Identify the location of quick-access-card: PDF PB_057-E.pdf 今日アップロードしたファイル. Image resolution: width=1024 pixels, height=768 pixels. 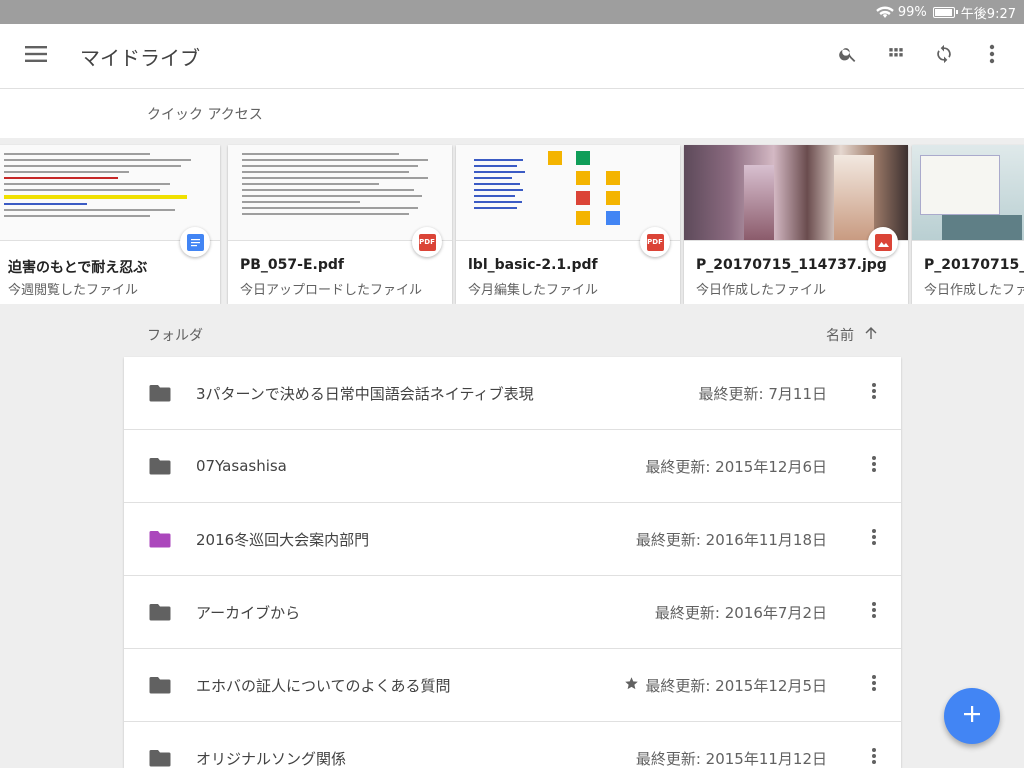
(340, 224).